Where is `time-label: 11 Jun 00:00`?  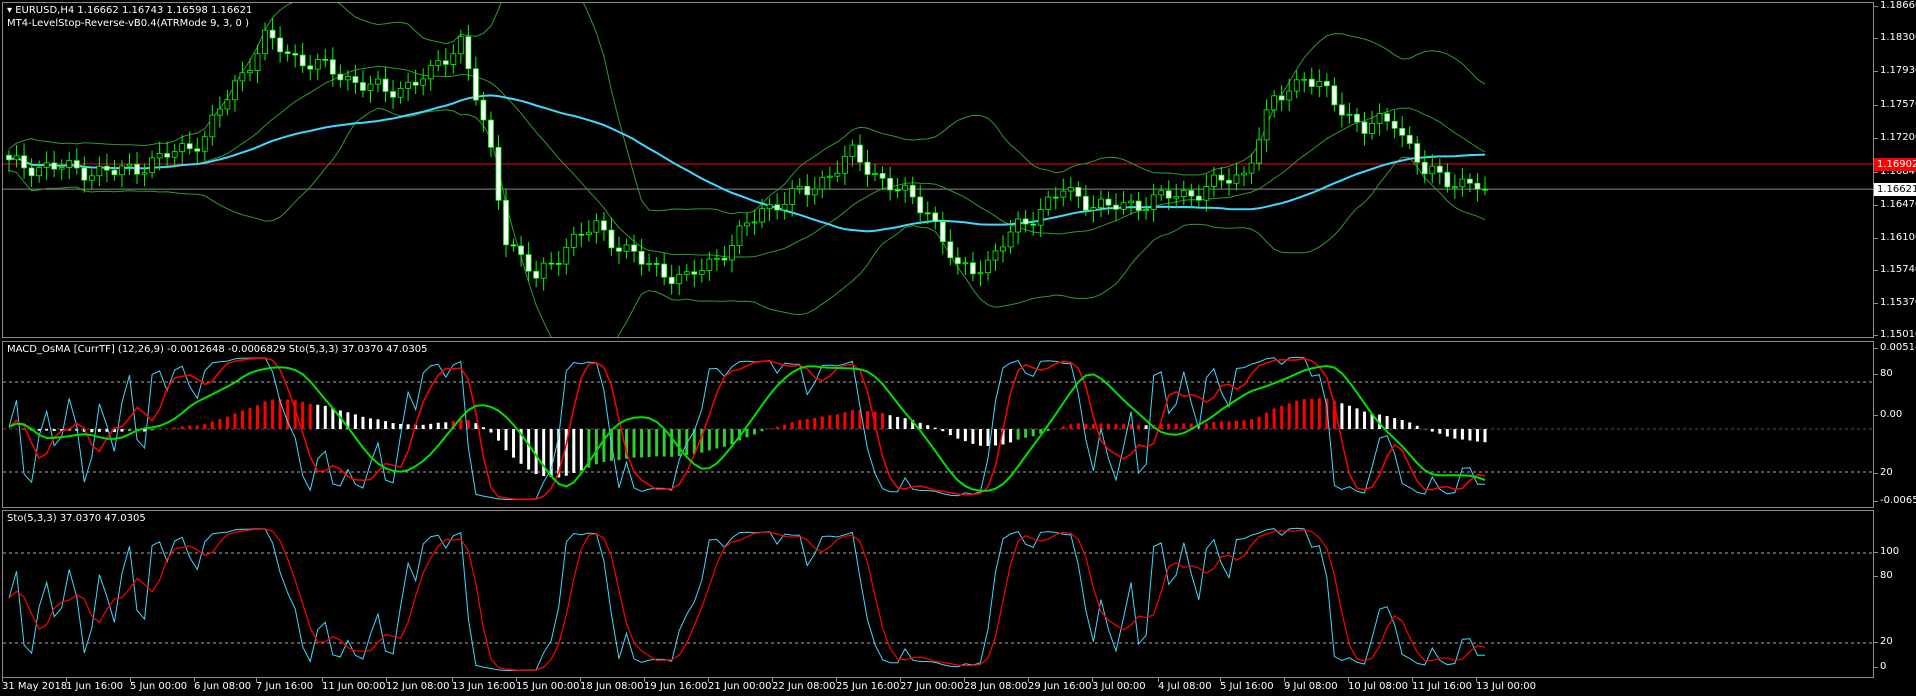 time-label: 11 Jun 00:00 is located at coordinates (354, 685).